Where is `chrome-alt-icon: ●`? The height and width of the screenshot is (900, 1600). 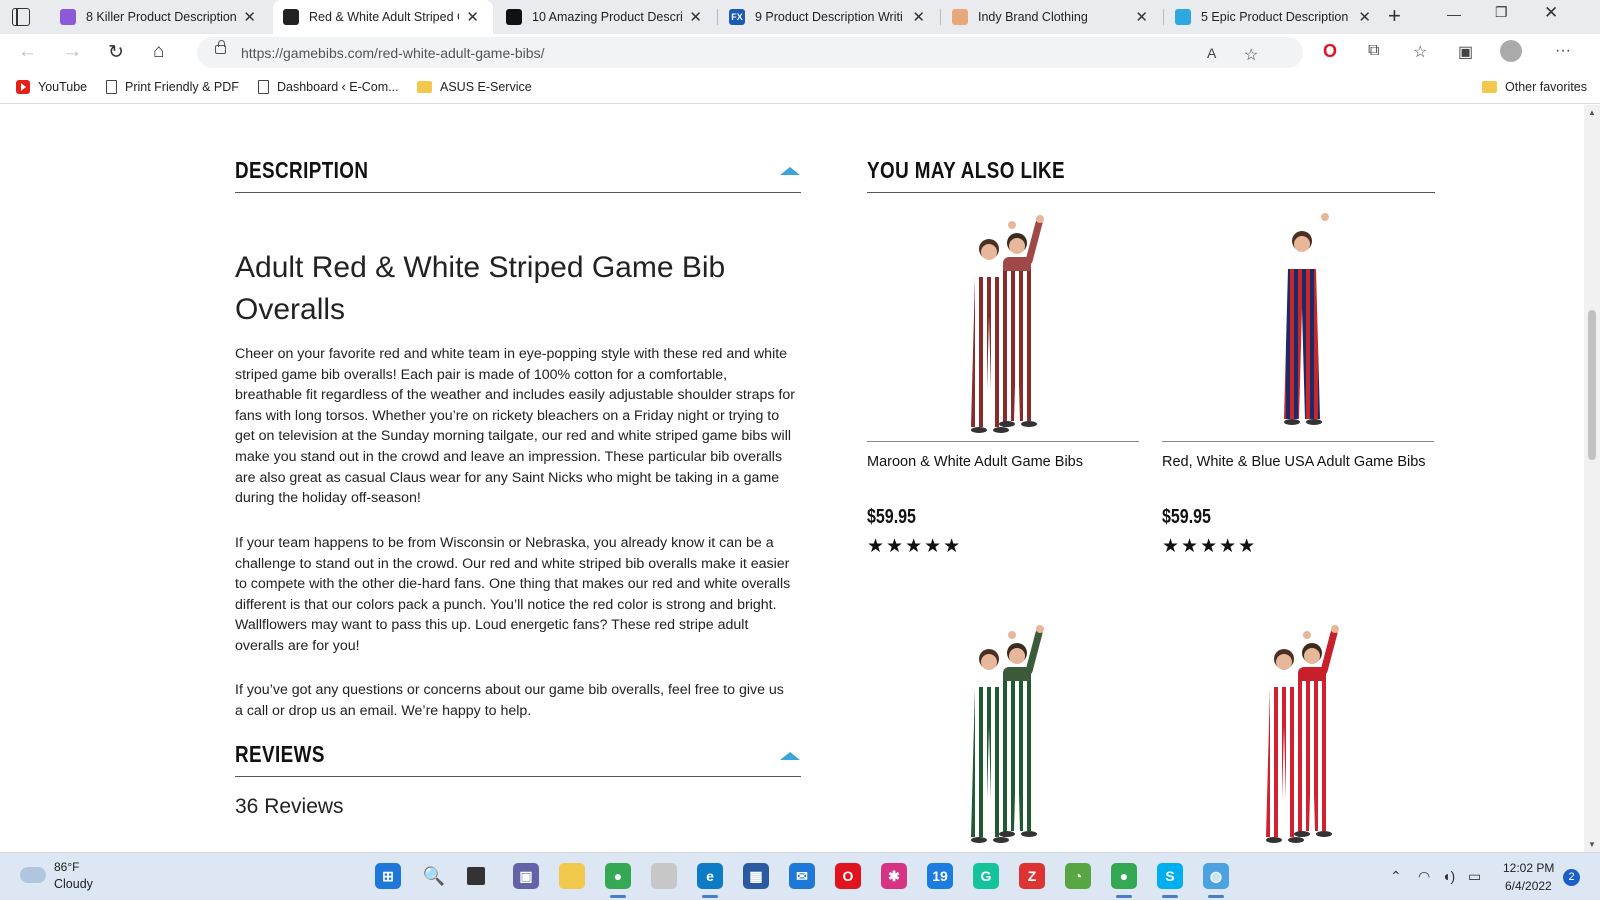 chrome-alt-icon: ● is located at coordinates (1124, 876).